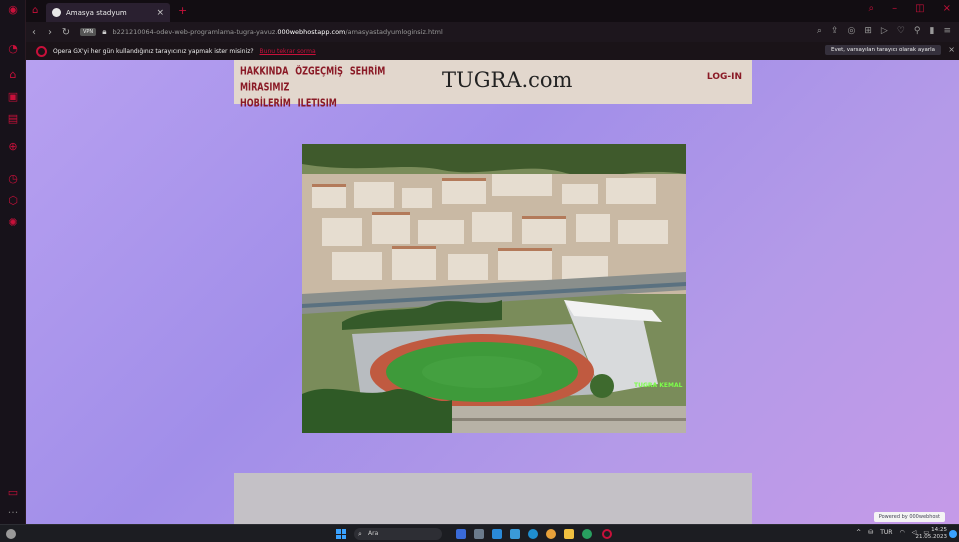  Describe the element at coordinates (492, 11) in the screenshot. I see `tab-bar: ⌂ Amasya stadyum × + ⌕ – ◫ ×` at that location.